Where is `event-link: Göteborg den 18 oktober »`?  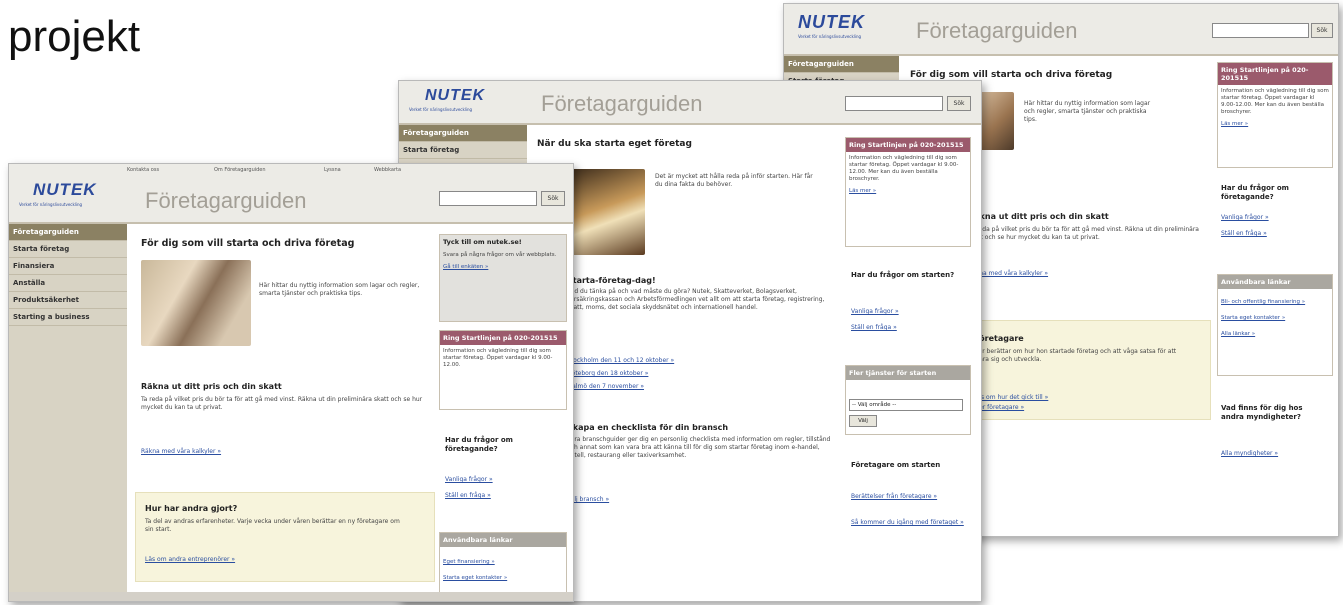
event-link: Göteborg den 18 oktober » is located at coordinates (607, 373).